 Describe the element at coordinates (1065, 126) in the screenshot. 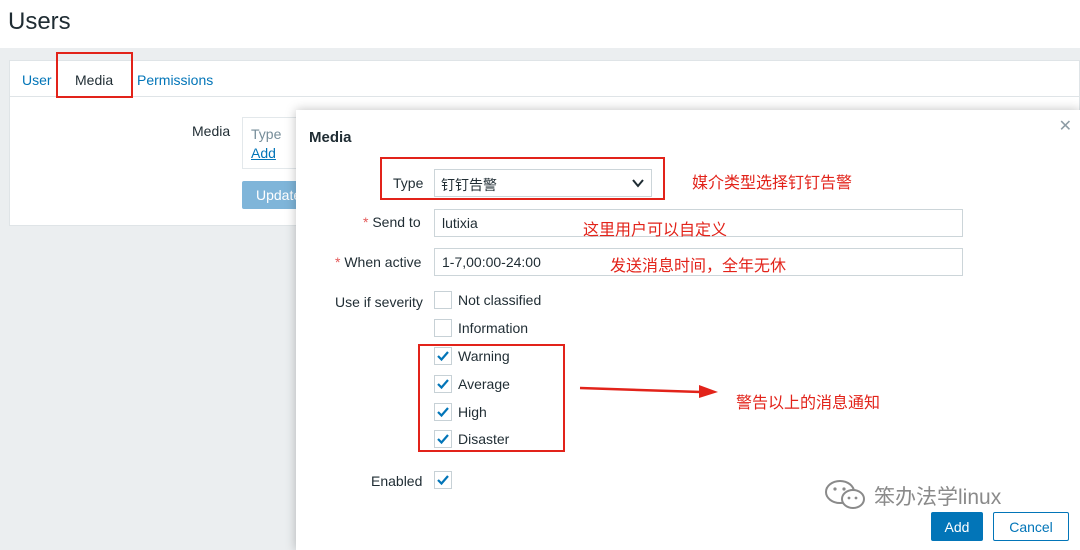

I see `close-icon: ✕` at that location.